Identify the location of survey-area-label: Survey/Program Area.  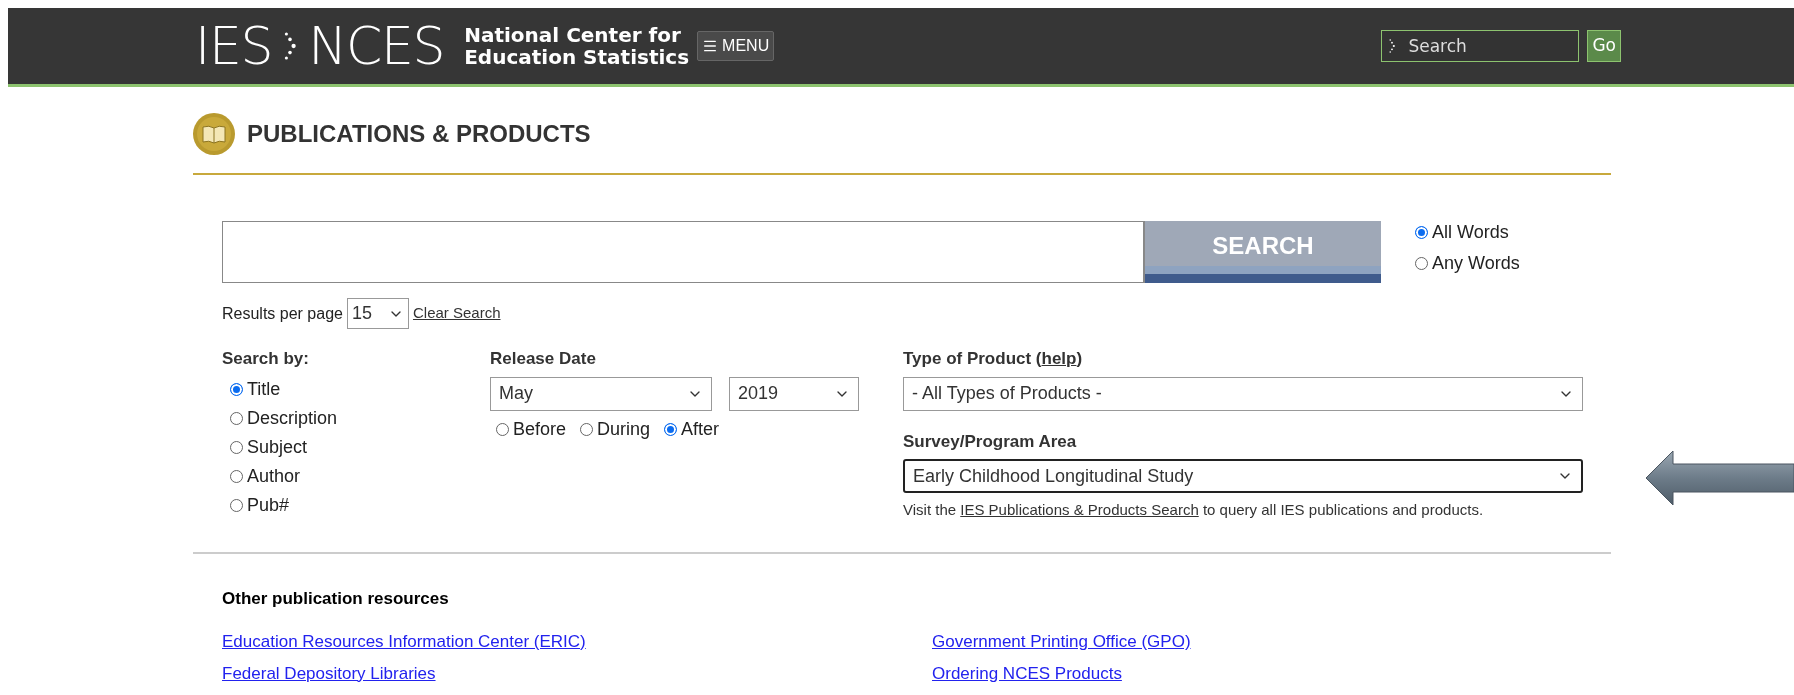
(990, 441).